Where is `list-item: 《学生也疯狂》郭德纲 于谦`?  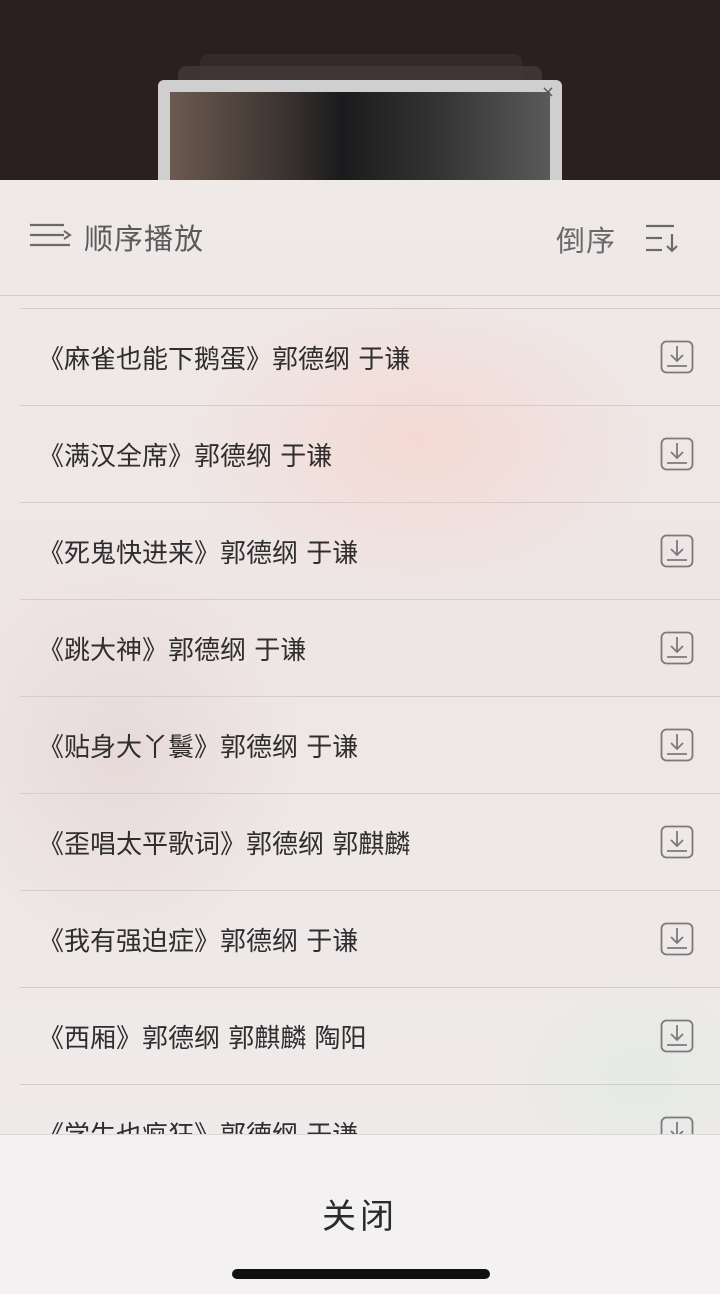
list-item: 《学生也疯狂》郭德纲 于谦 is located at coordinates (370, 1109).